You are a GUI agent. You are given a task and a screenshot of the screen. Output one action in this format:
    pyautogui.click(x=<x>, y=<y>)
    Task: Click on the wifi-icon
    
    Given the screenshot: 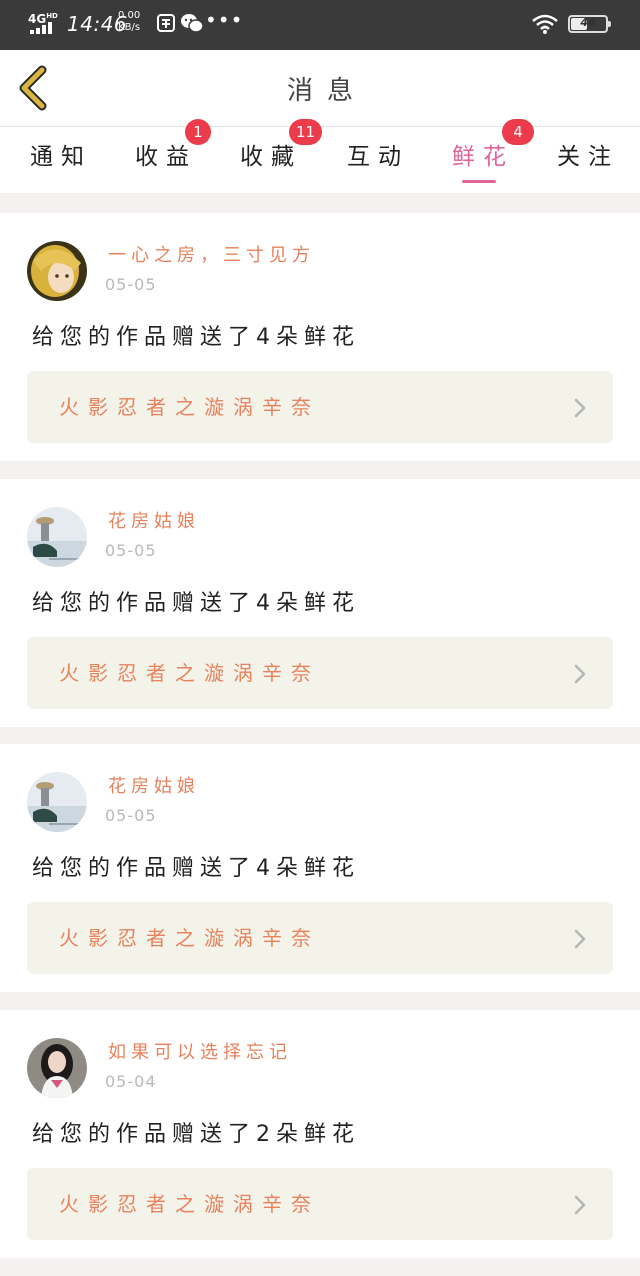 What is the action you would take?
    pyautogui.click(x=545, y=24)
    